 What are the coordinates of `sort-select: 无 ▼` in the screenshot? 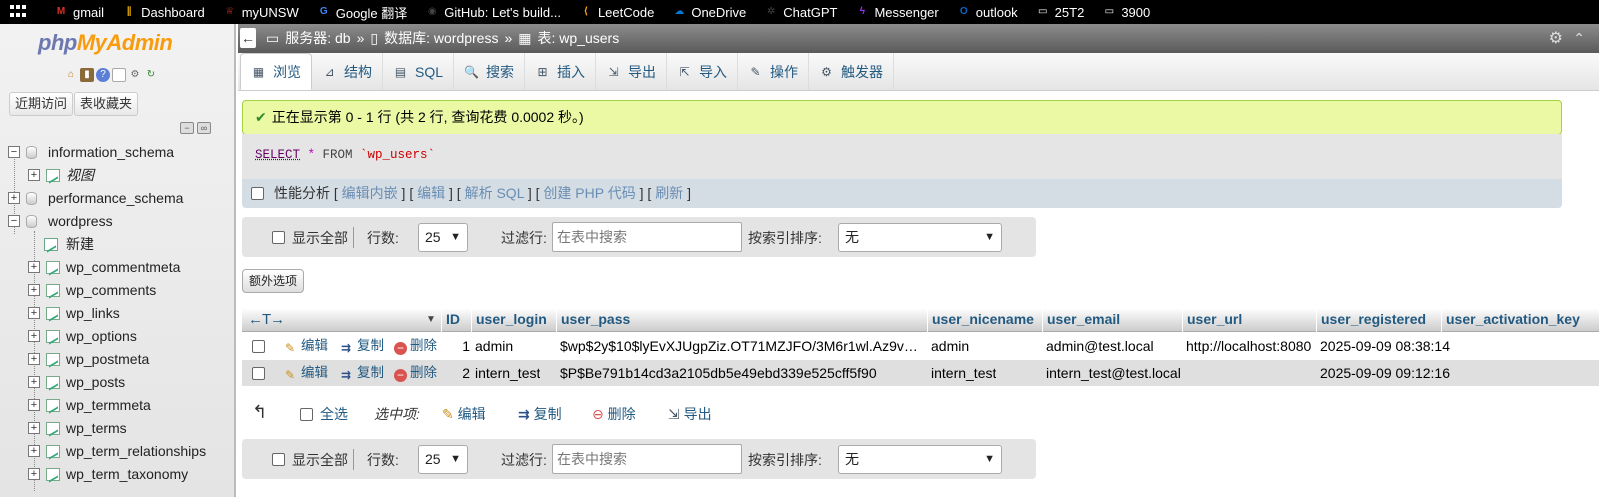 It's located at (920, 459).